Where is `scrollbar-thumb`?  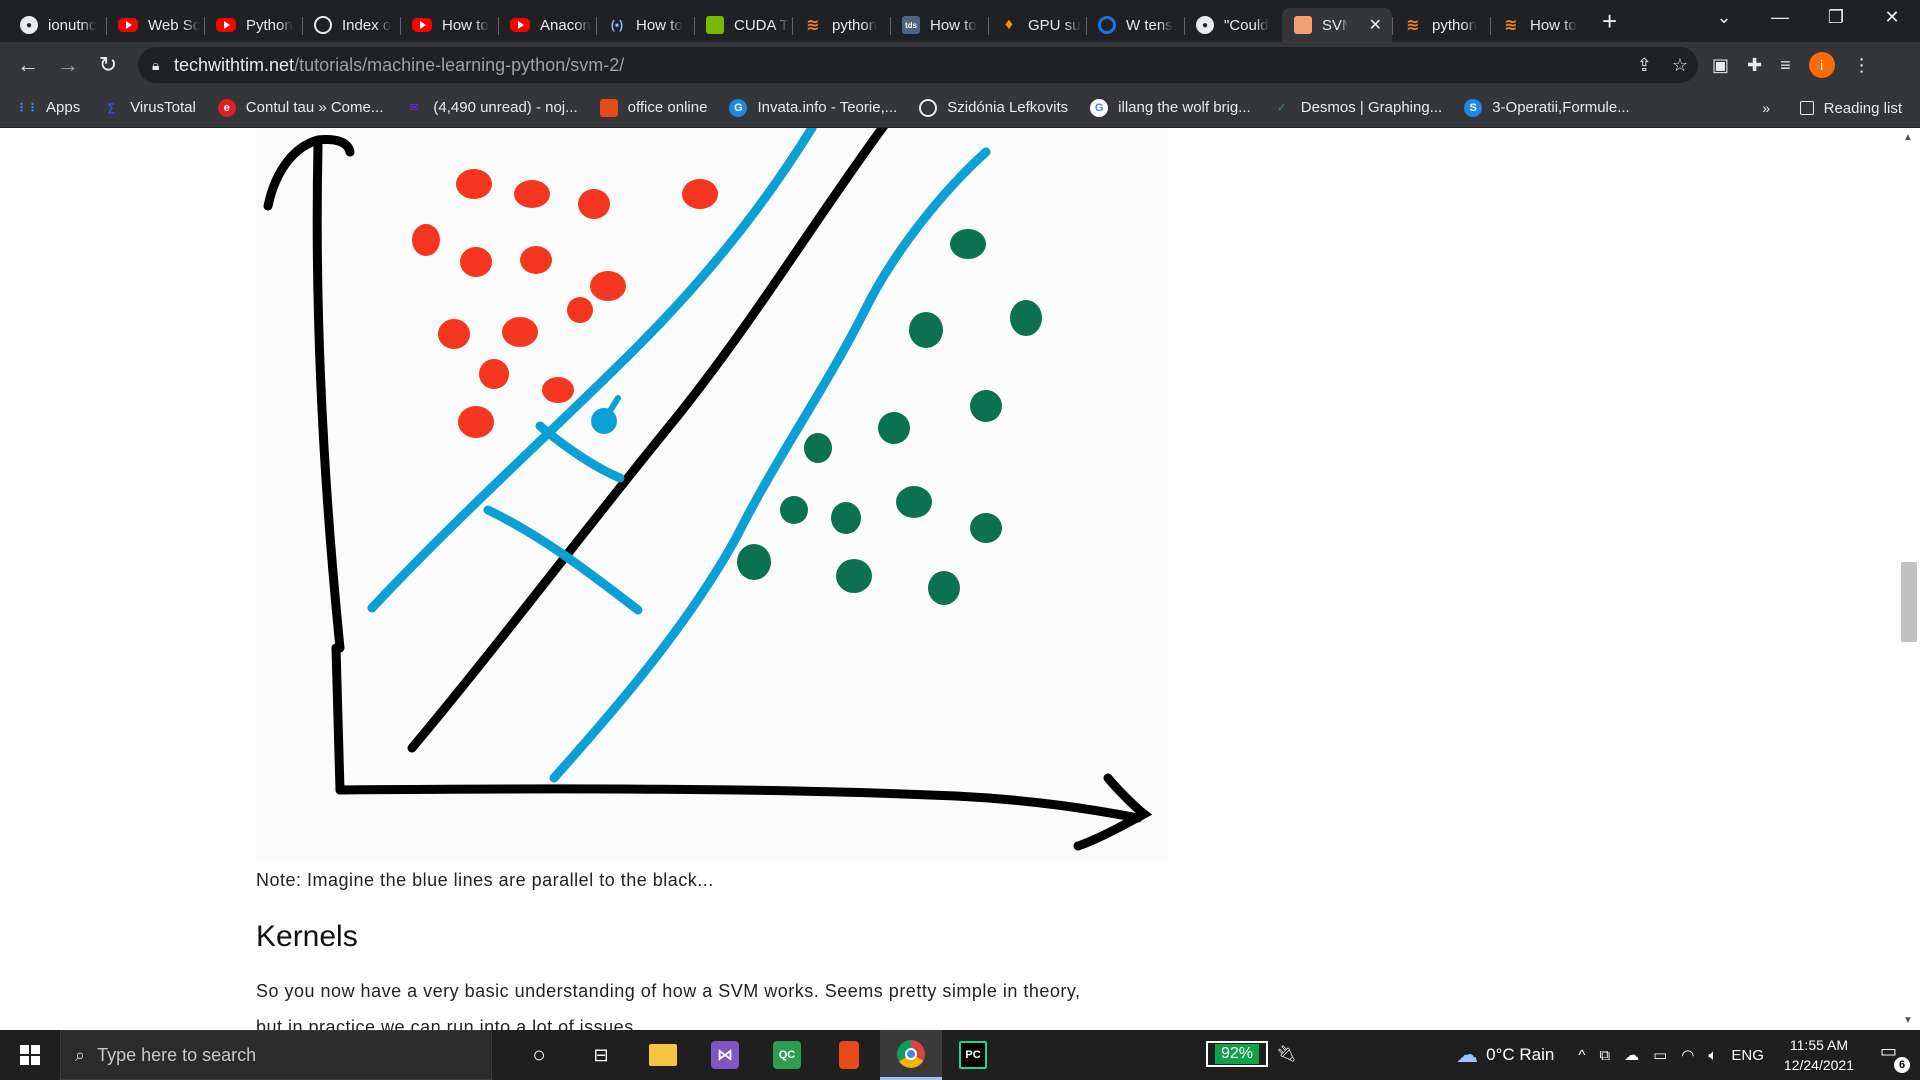
scrollbar-thumb is located at coordinates (1909, 602).